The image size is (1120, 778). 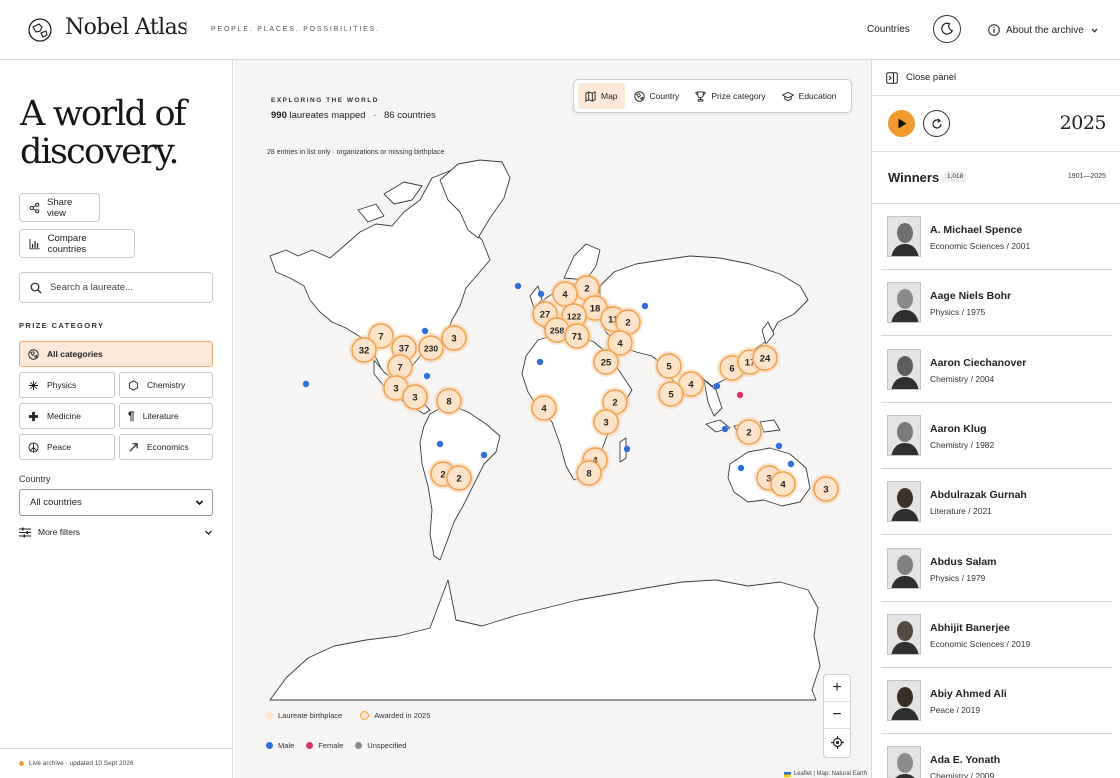 I want to click on tagline: PEOPLE. PLACES. POSSIBILITIES., so click(x=295, y=29).